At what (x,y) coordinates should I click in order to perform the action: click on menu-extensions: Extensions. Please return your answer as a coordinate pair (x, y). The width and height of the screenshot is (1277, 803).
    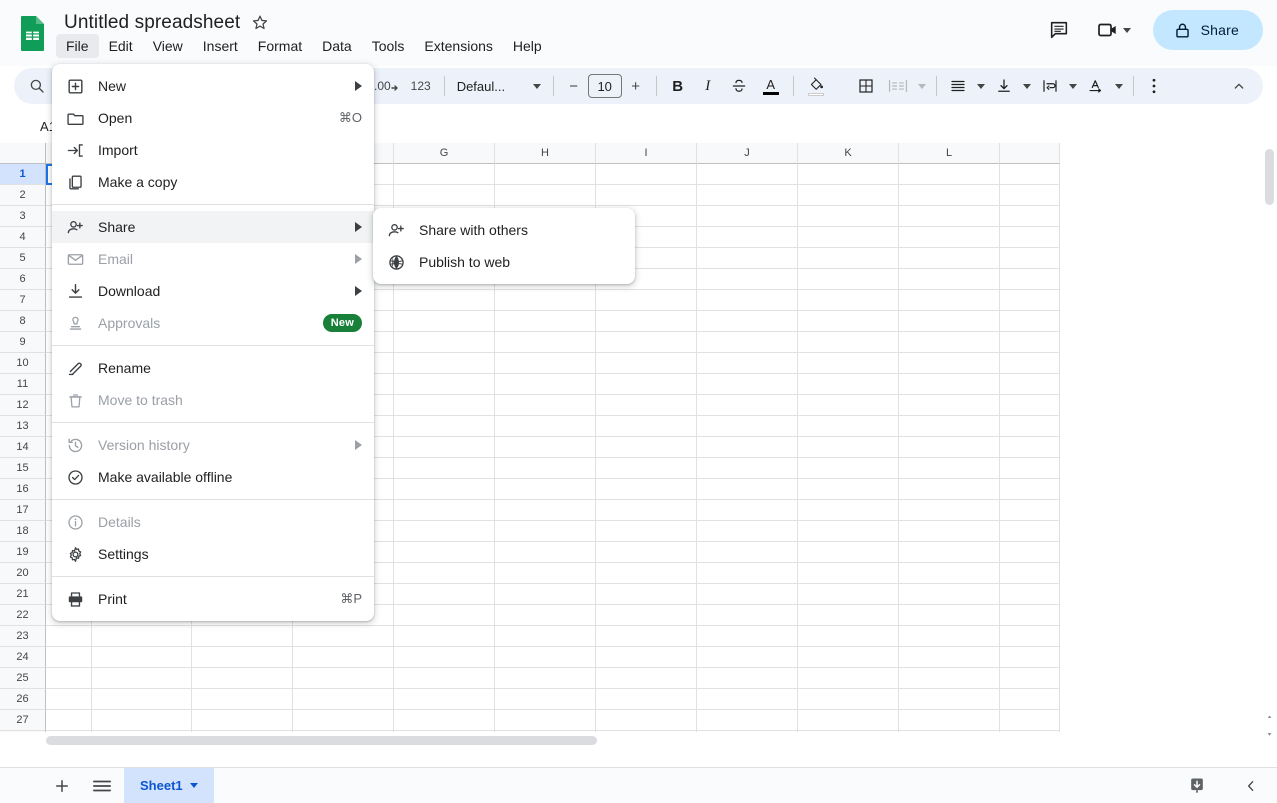
    Looking at the image, I should click on (458, 46).